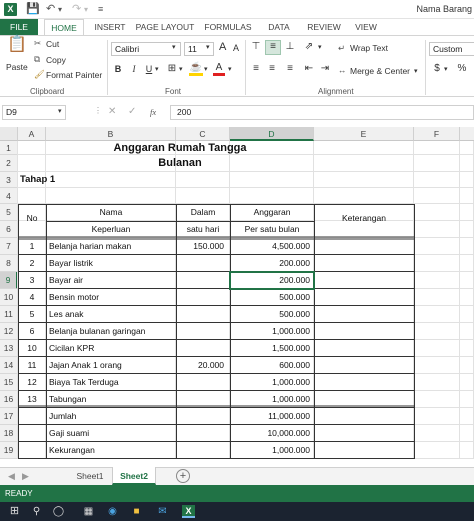  I want to click on summary-label: Jumlah, so click(63, 416).